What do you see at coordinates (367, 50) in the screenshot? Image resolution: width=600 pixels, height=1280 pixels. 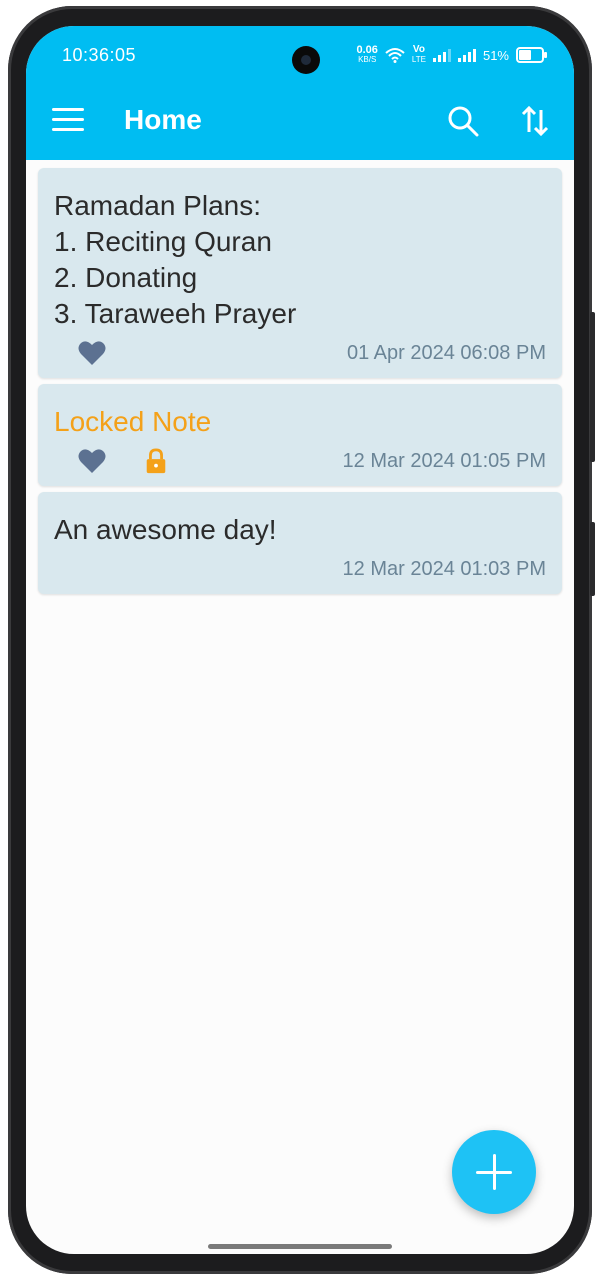 I see `network-speed-value: 0.06` at bounding box center [367, 50].